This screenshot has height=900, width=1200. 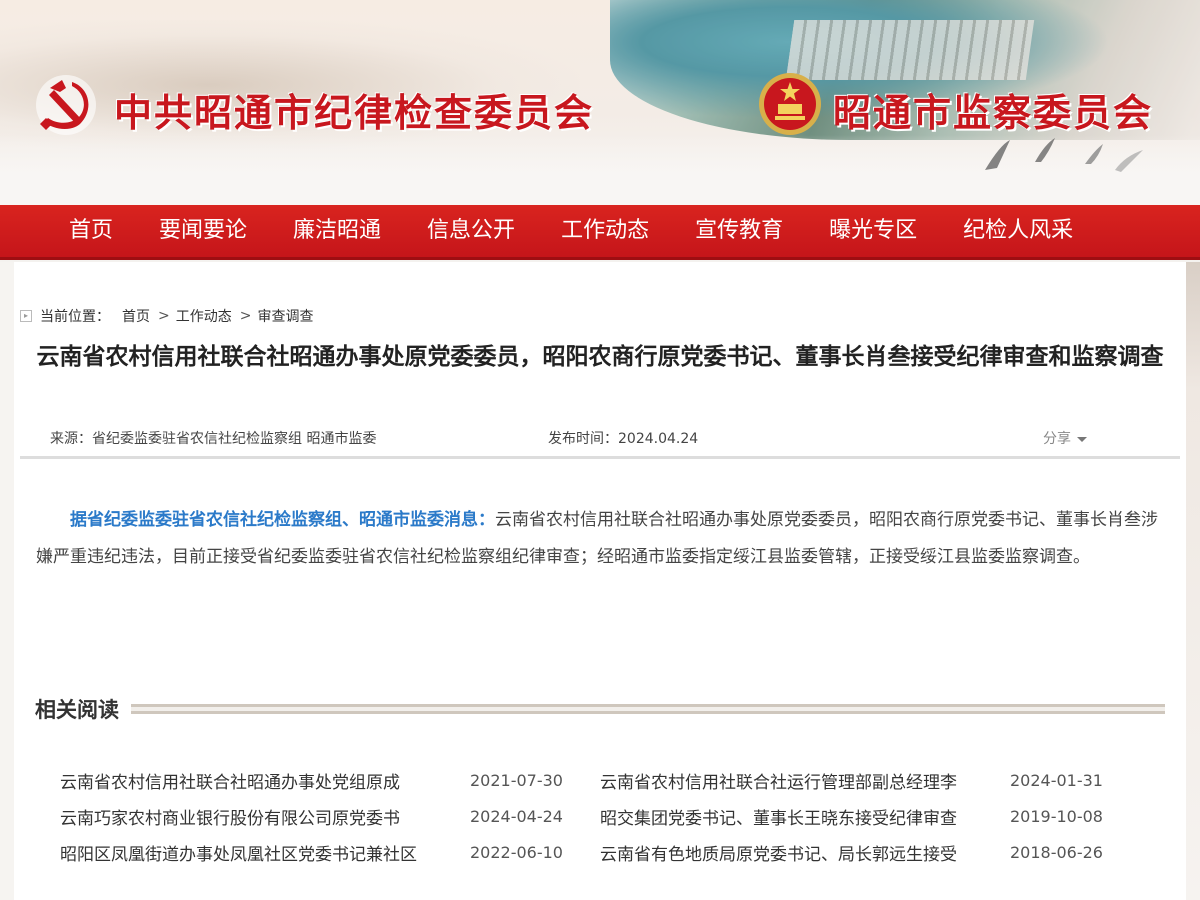 What do you see at coordinates (805, 852) in the screenshot?
I see `related-item-title: 云南省有色地质局原党委书记、局长郭远生接受` at bounding box center [805, 852].